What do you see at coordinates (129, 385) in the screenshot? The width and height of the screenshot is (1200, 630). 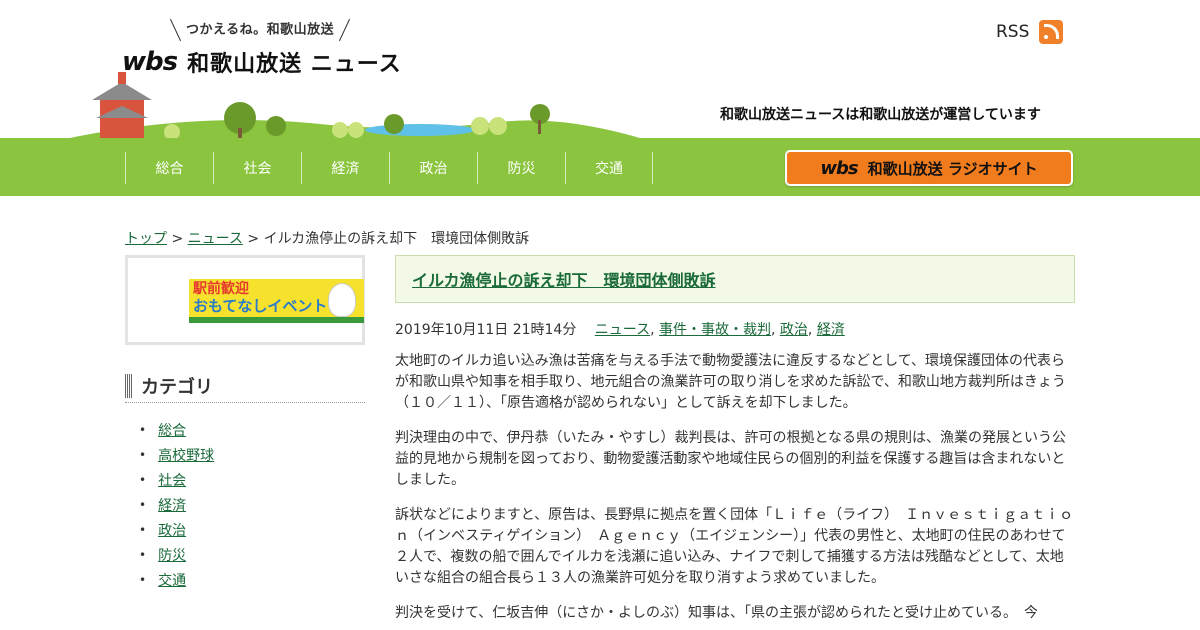 I see `heading-bar-icon` at bounding box center [129, 385].